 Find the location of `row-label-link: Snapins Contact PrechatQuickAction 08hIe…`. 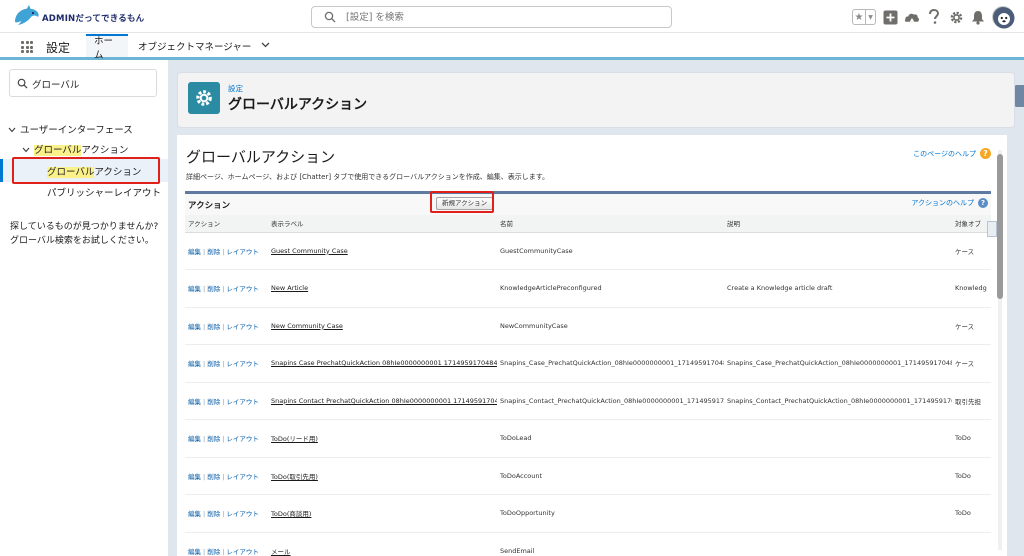

row-label-link: Snapins Contact PrechatQuickAction 08hIe… is located at coordinates (382, 401).